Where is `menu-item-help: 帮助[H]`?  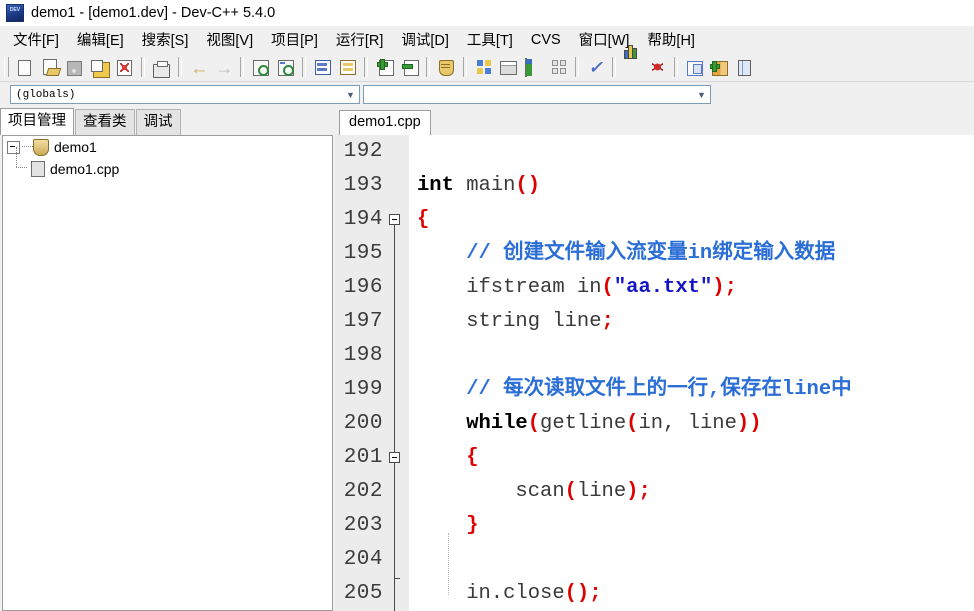
menu-item-help: 帮助[H] is located at coordinates (671, 39).